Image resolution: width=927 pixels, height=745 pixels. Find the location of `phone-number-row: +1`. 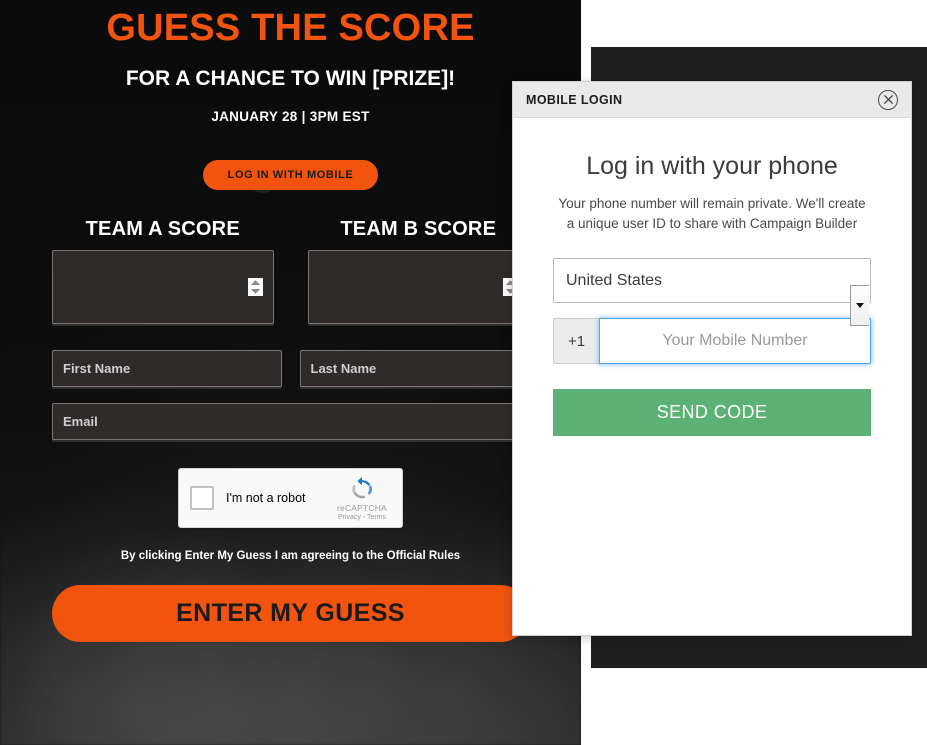

phone-number-row: +1 is located at coordinates (712, 341).